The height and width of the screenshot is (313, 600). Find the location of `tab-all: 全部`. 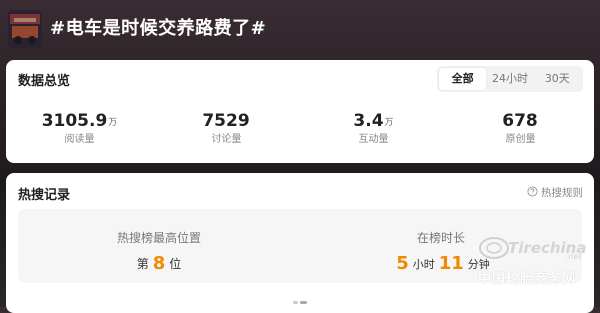

tab-all: 全部 is located at coordinates (463, 79).